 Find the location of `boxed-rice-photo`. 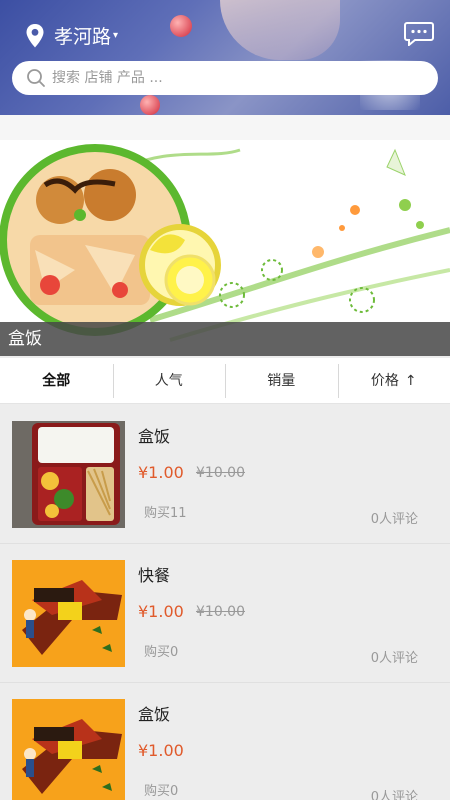

boxed-rice-photo is located at coordinates (68, 474).